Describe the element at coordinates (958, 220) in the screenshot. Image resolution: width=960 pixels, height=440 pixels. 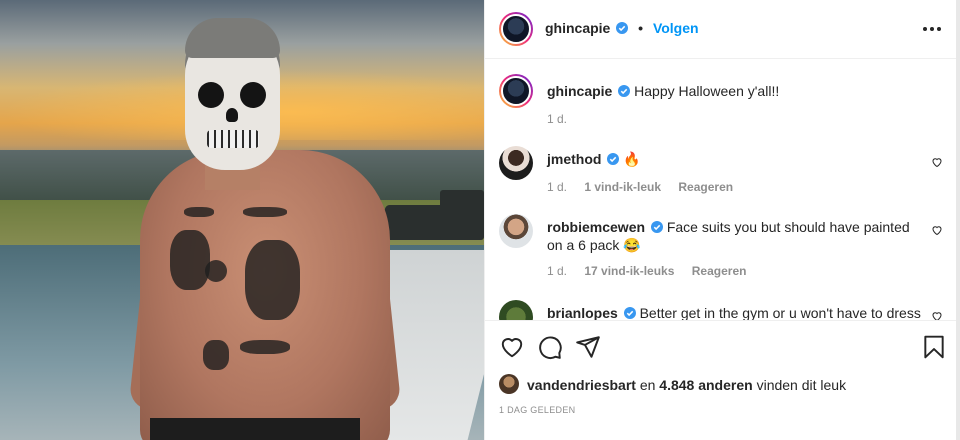
I see `scrollbar` at that location.